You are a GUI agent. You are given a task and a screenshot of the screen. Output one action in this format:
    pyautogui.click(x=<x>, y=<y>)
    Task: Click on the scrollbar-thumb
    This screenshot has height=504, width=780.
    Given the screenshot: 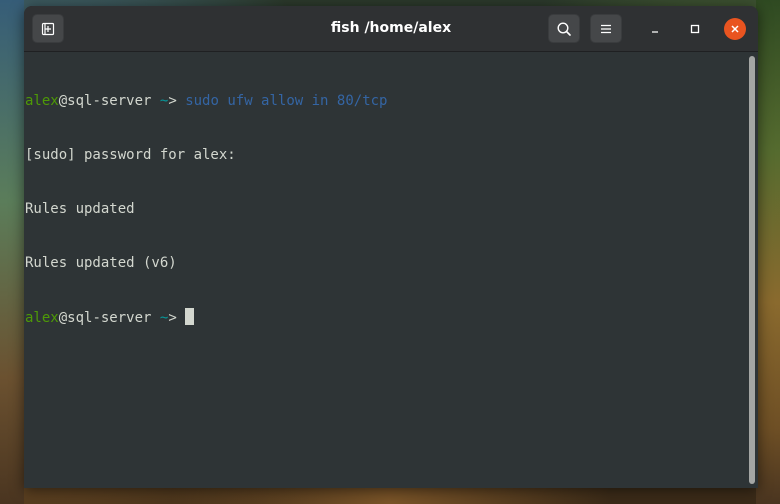 What is the action you would take?
    pyautogui.click(x=752, y=270)
    